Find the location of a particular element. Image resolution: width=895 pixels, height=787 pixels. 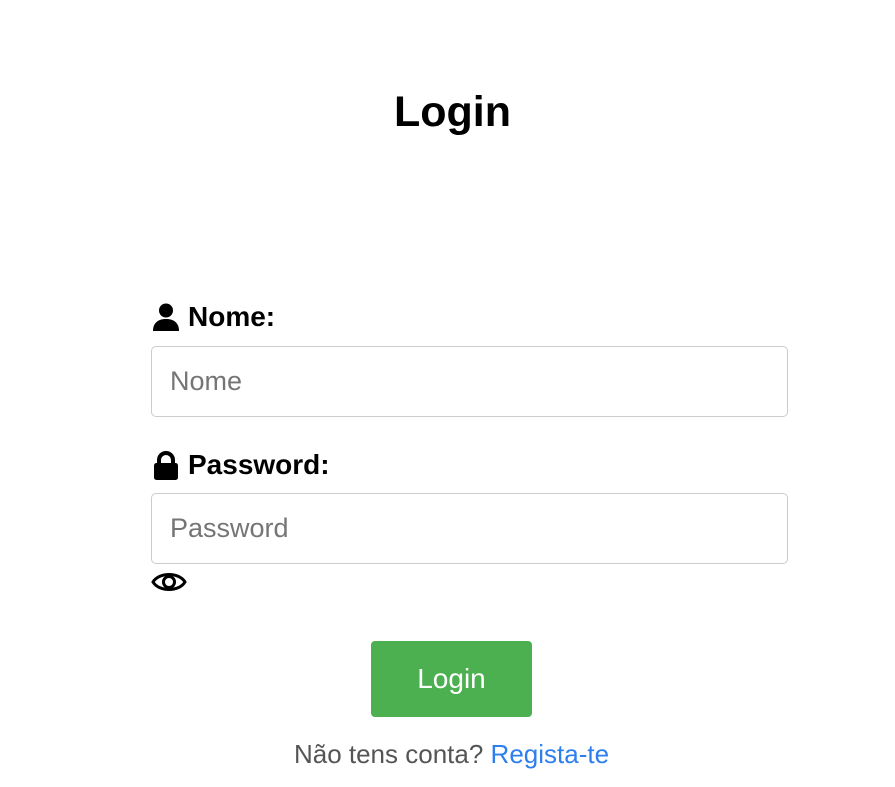

password-label: Password: is located at coordinates (240, 465).